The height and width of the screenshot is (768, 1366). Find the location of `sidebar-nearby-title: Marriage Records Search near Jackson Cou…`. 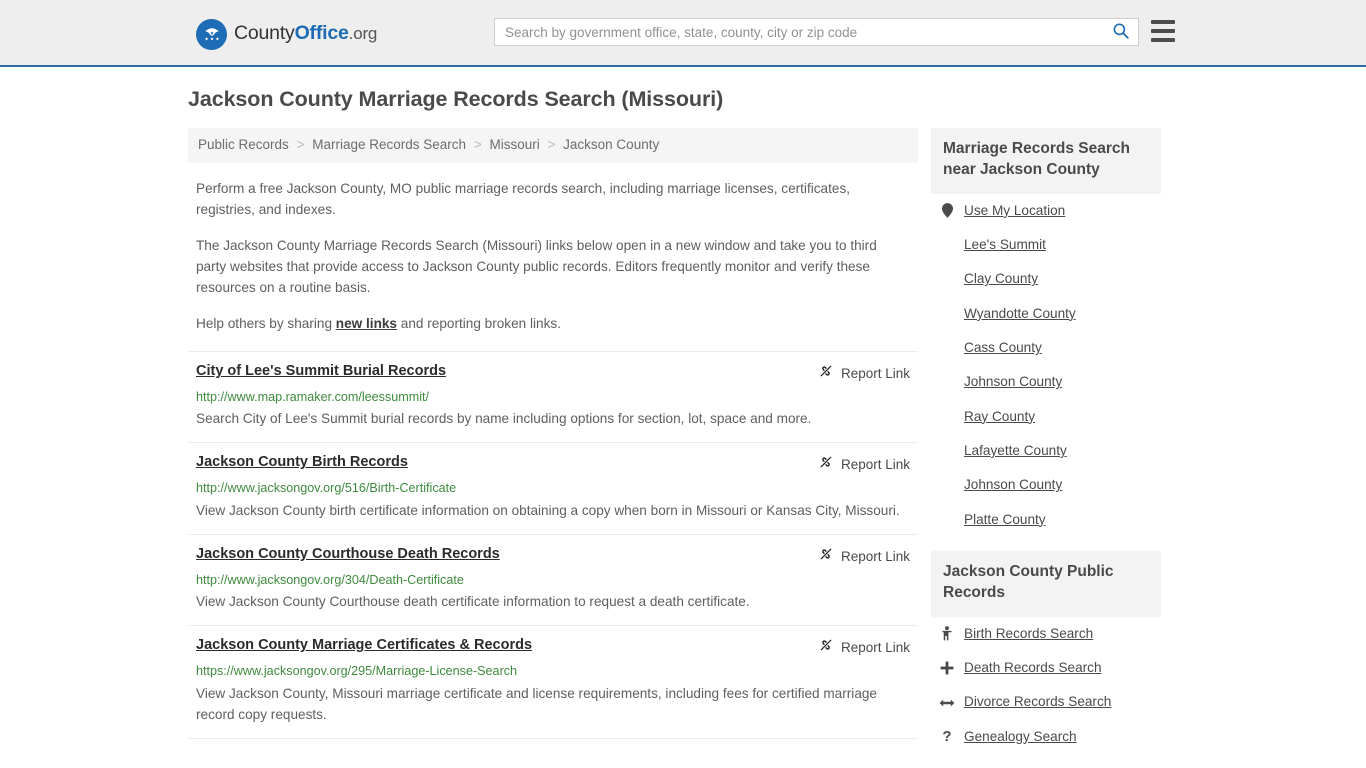

sidebar-nearby-title: Marriage Records Search near Jackson Cou… is located at coordinates (1046, 160).